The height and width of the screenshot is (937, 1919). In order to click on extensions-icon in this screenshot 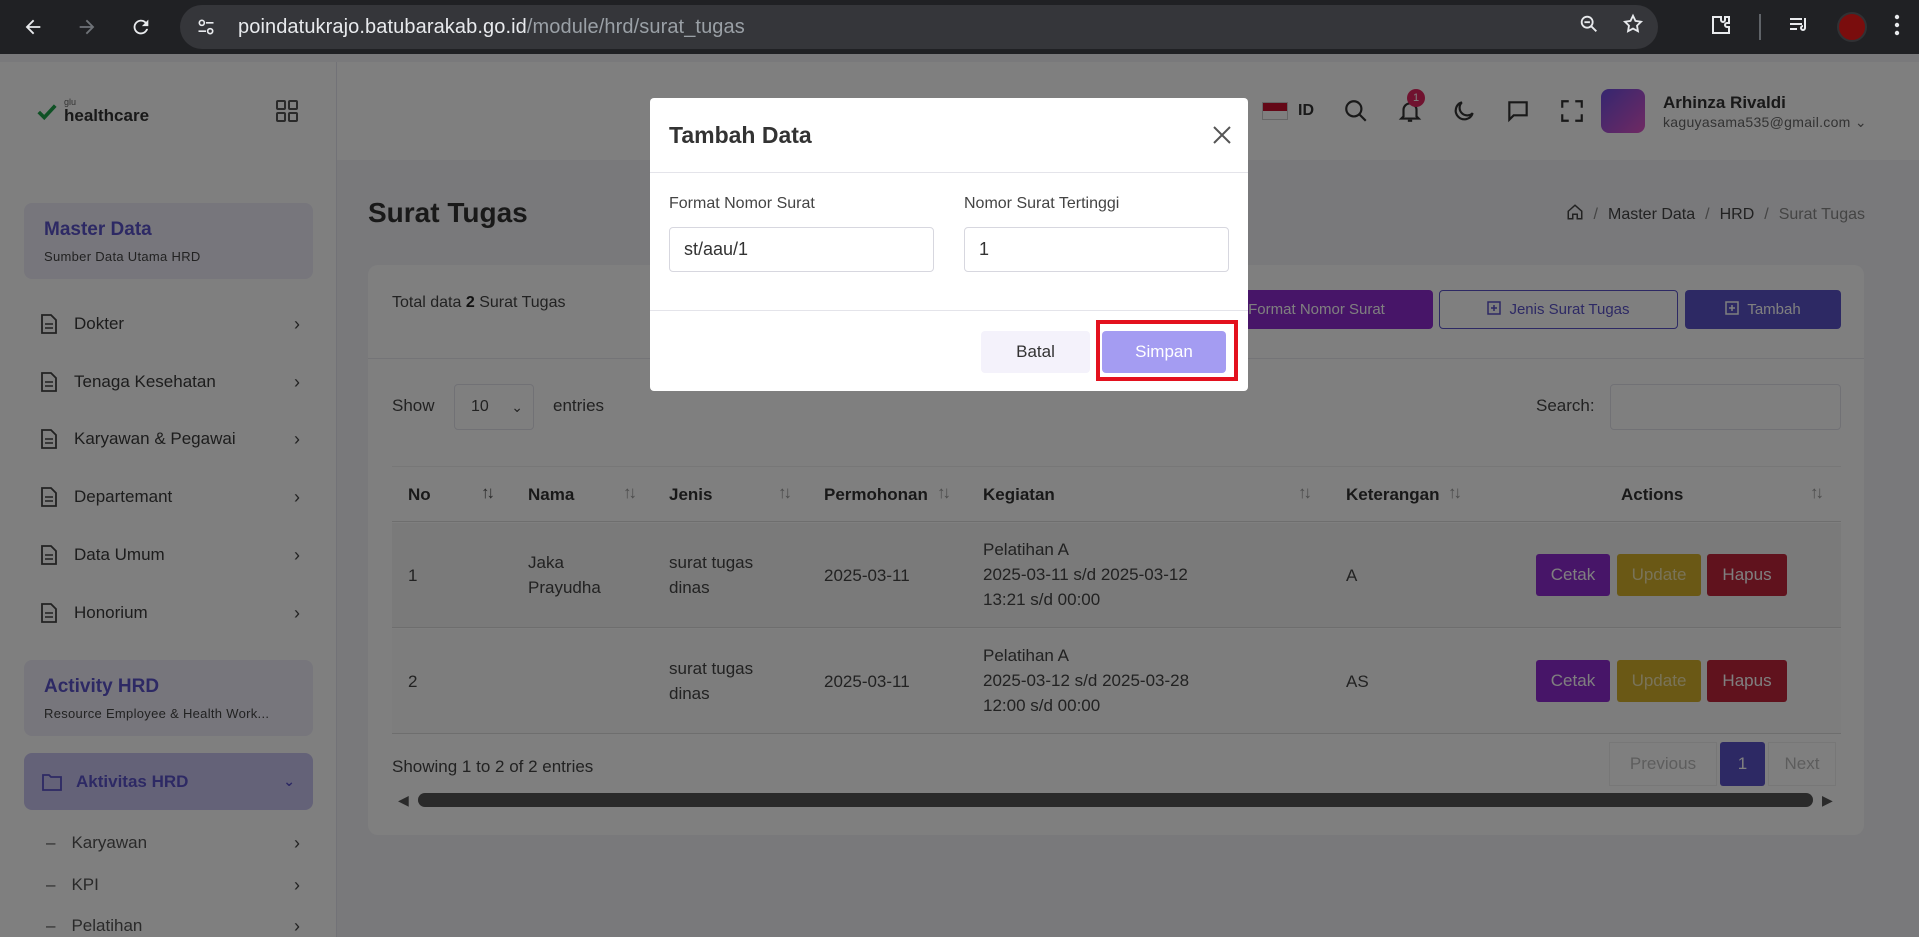, I will do `click(1721, 27)`.